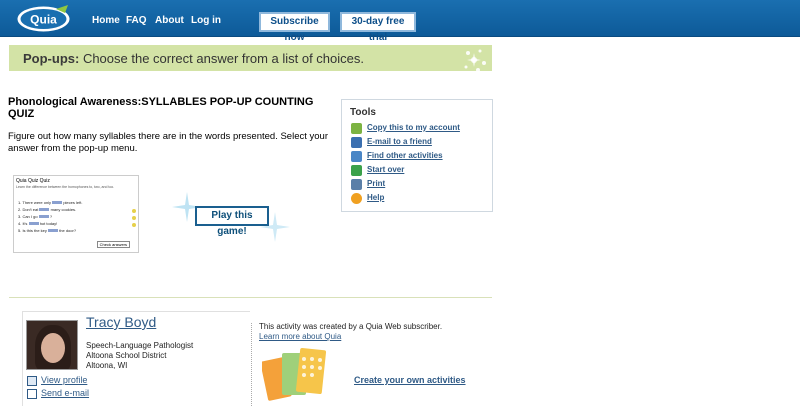 The height and width of the screenshot is (406, 800). What do you see at coordinates (294, 374) in the screenshot?
I see `activity-cards-icon` at bounding box center [294, 374].